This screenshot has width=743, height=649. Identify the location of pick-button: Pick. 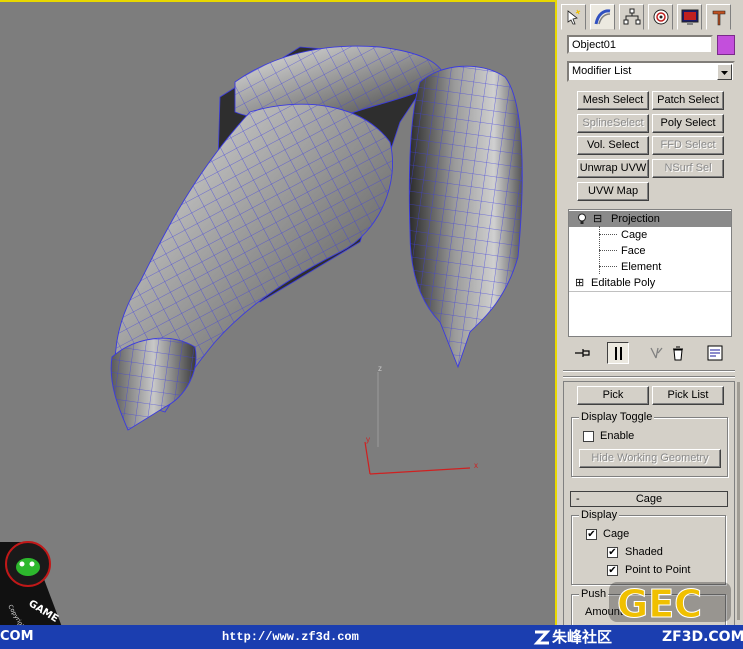
(613, 395).